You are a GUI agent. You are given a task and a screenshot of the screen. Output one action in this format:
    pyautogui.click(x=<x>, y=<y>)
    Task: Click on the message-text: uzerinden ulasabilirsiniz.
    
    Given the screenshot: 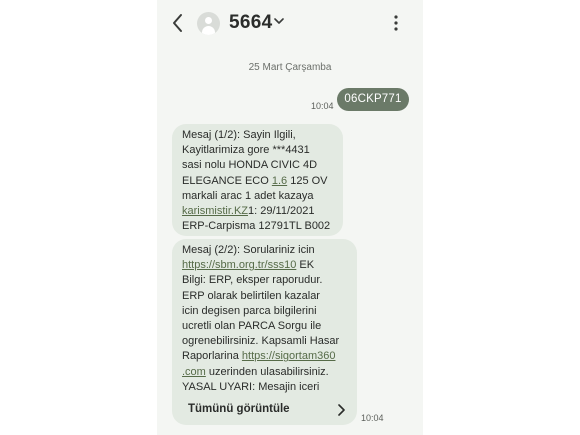 What is the action you would take?
    pyautogui.click(x=267, y=371)
    